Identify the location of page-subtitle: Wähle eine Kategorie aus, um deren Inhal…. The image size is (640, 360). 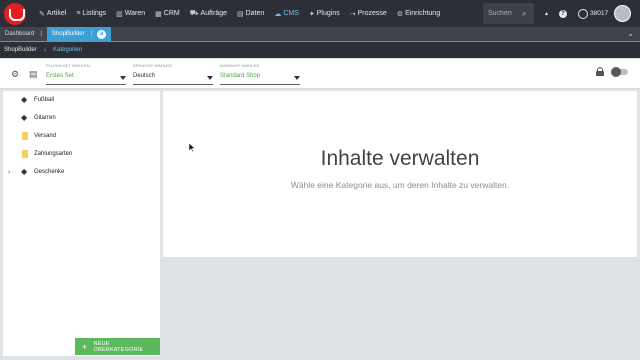
(400, 185).